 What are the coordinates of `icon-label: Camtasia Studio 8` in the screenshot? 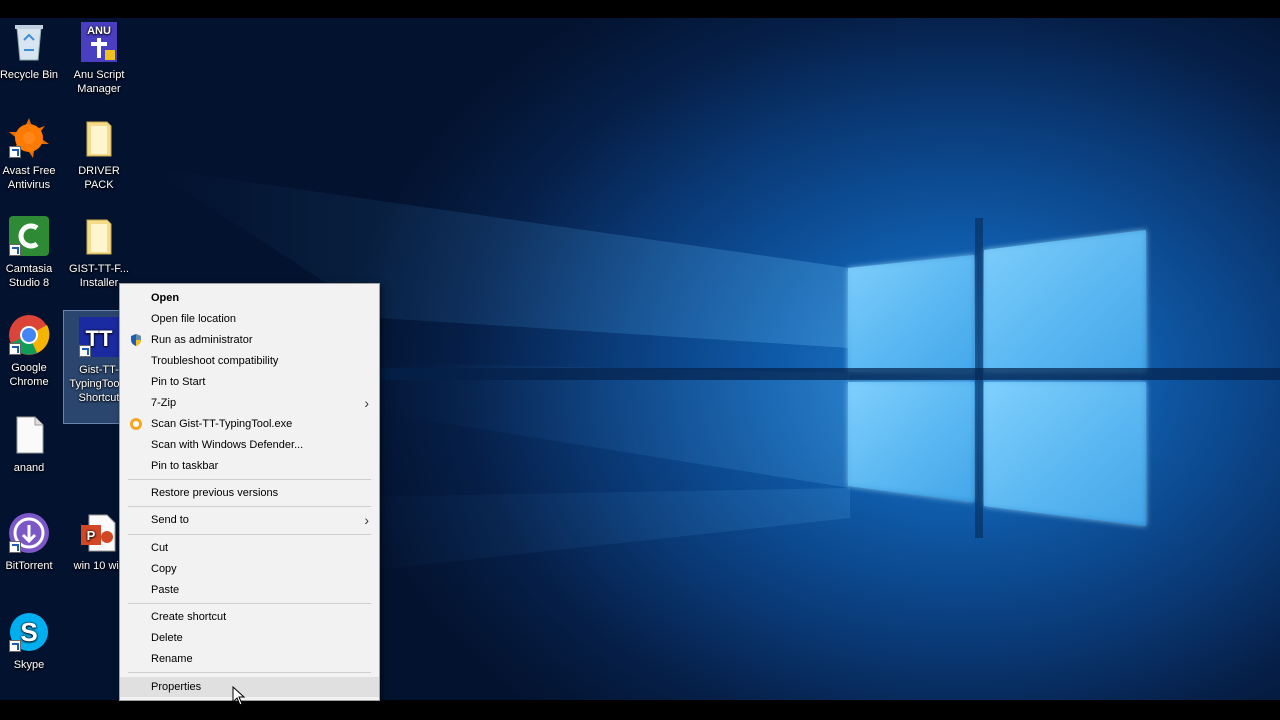 It's located at (29, 276).